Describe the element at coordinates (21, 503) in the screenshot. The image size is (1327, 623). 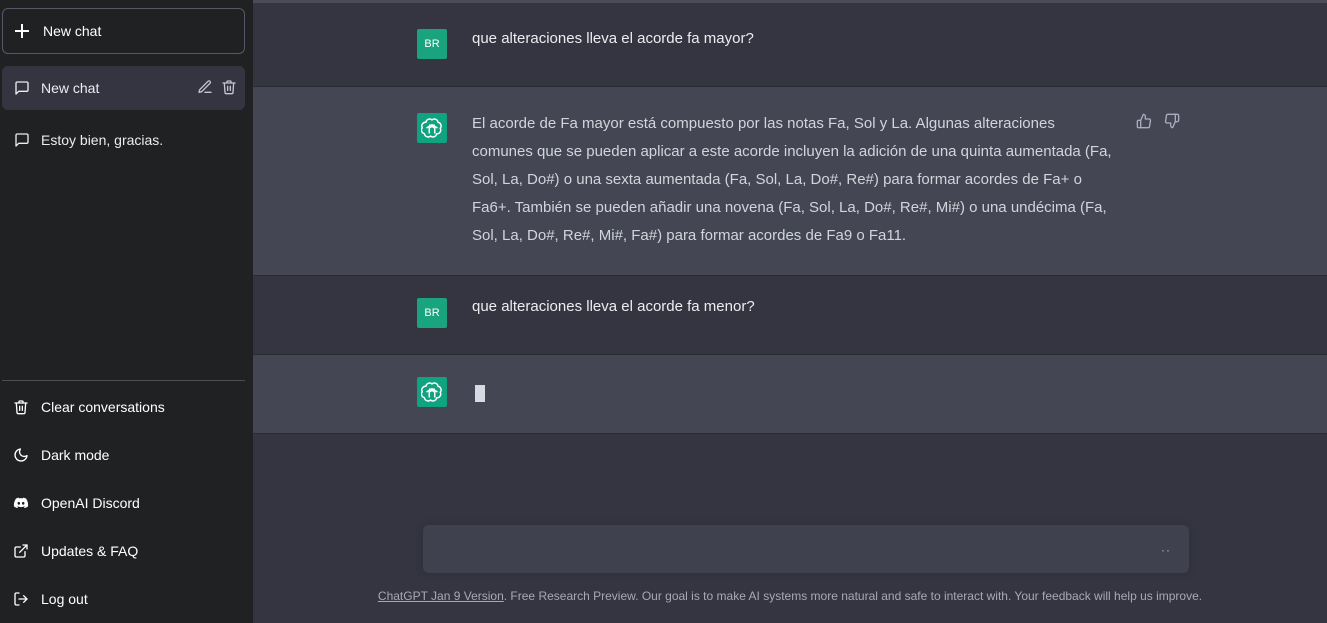
I see `discord-icon` at that location.